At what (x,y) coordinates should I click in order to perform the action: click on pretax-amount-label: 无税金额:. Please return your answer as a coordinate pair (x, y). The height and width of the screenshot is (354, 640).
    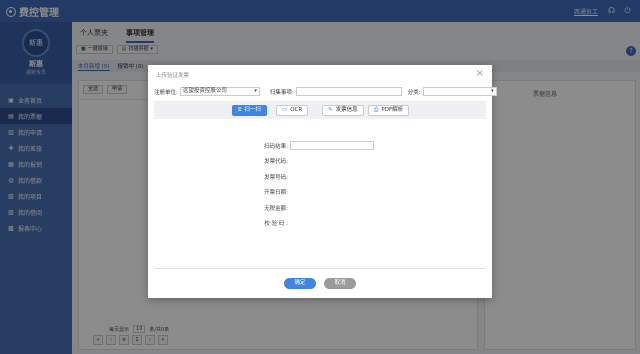
    Looking at the image, I should click on (276, 209).